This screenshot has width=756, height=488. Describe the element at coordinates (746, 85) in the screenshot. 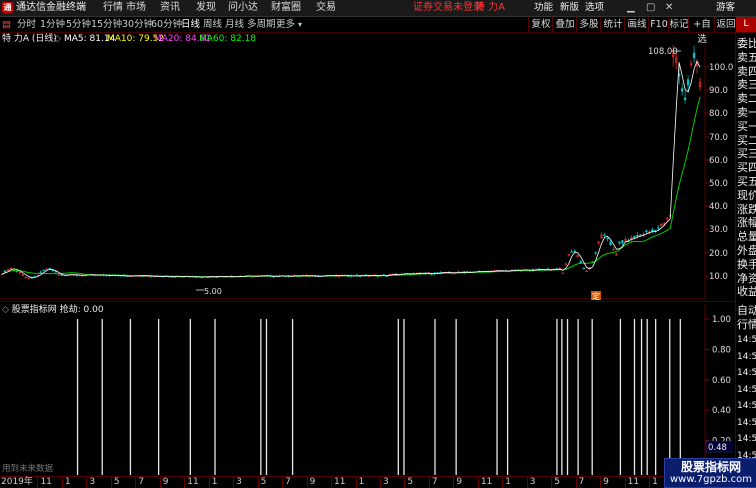

I see `quote-item-label: 卖三` at that location.